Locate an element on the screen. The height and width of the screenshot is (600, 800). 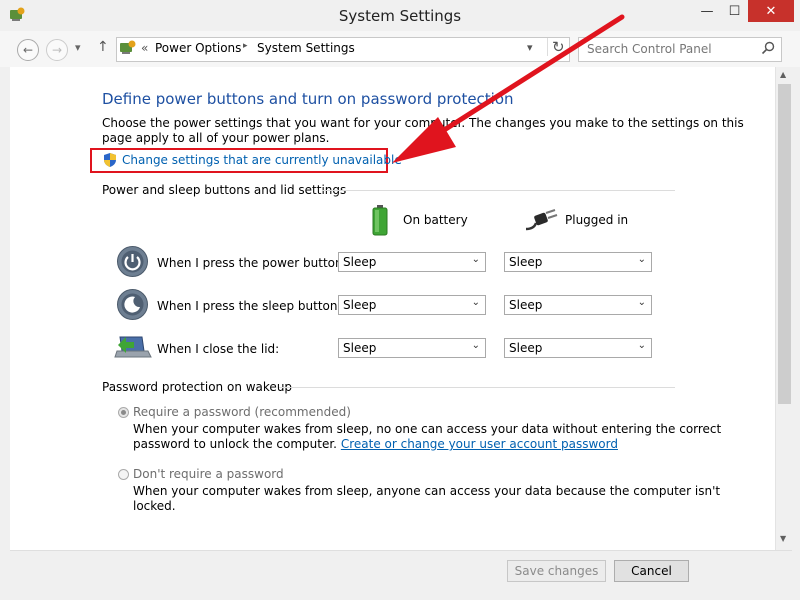
require-password-desc-text: password to unlock the computer. is located at coordinates (235, 444).